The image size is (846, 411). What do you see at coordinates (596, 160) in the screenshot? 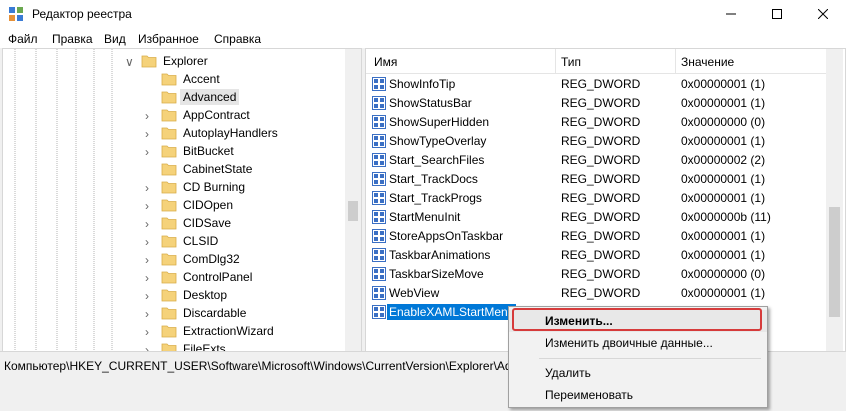
I see `table-row: Start_SearchFiles REG_DWORD 0x00000002 (2)` at bounding box center [596, 160].